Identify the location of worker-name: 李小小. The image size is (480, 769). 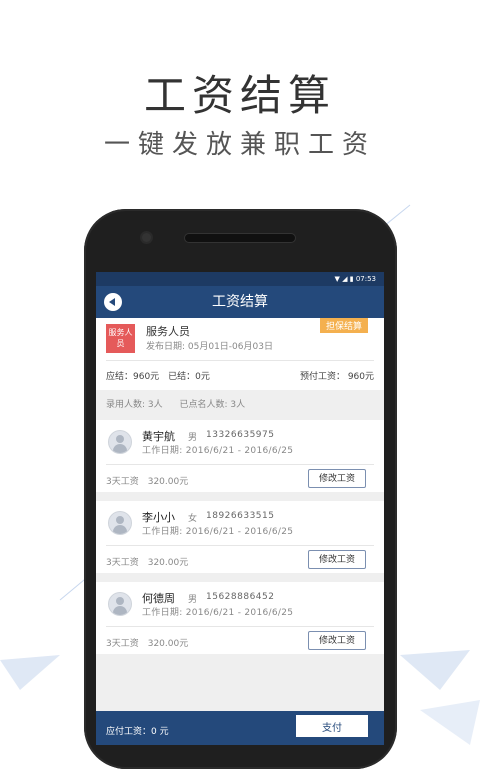
(158, 517).